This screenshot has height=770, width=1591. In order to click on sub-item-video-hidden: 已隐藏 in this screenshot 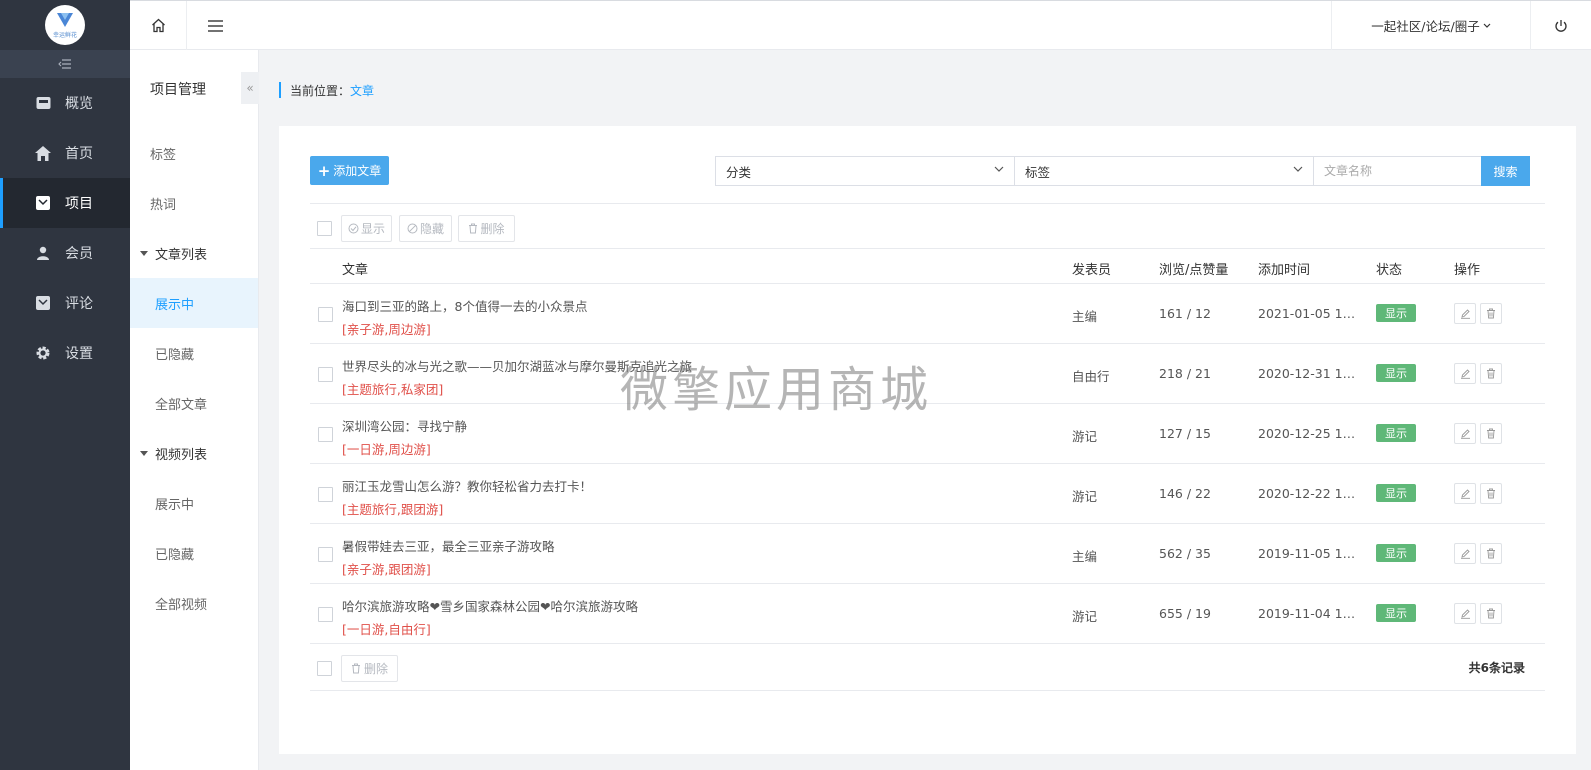, I will do `click(194, 553)`.